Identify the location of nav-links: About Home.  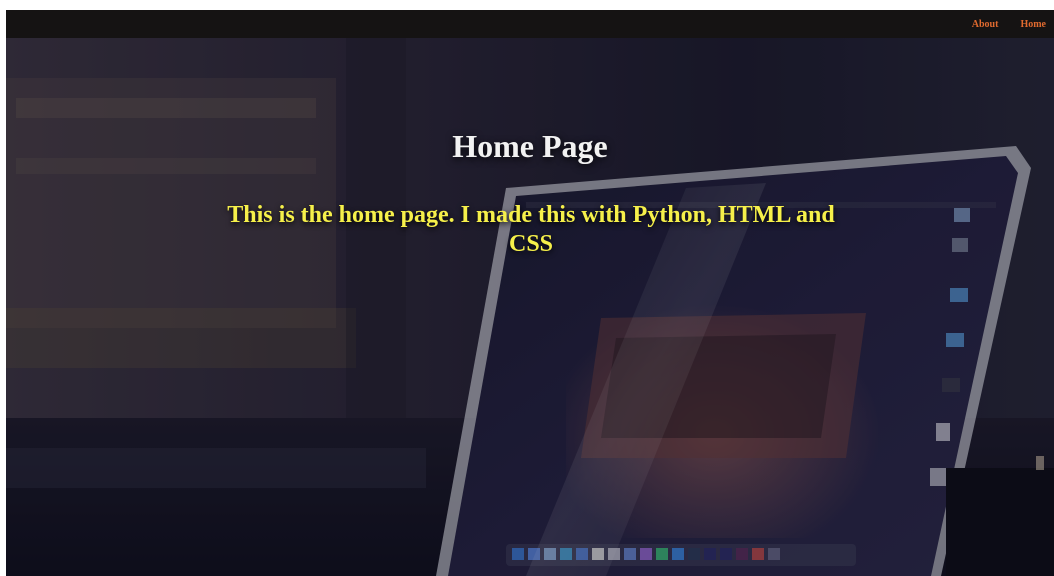
(1009, 24).